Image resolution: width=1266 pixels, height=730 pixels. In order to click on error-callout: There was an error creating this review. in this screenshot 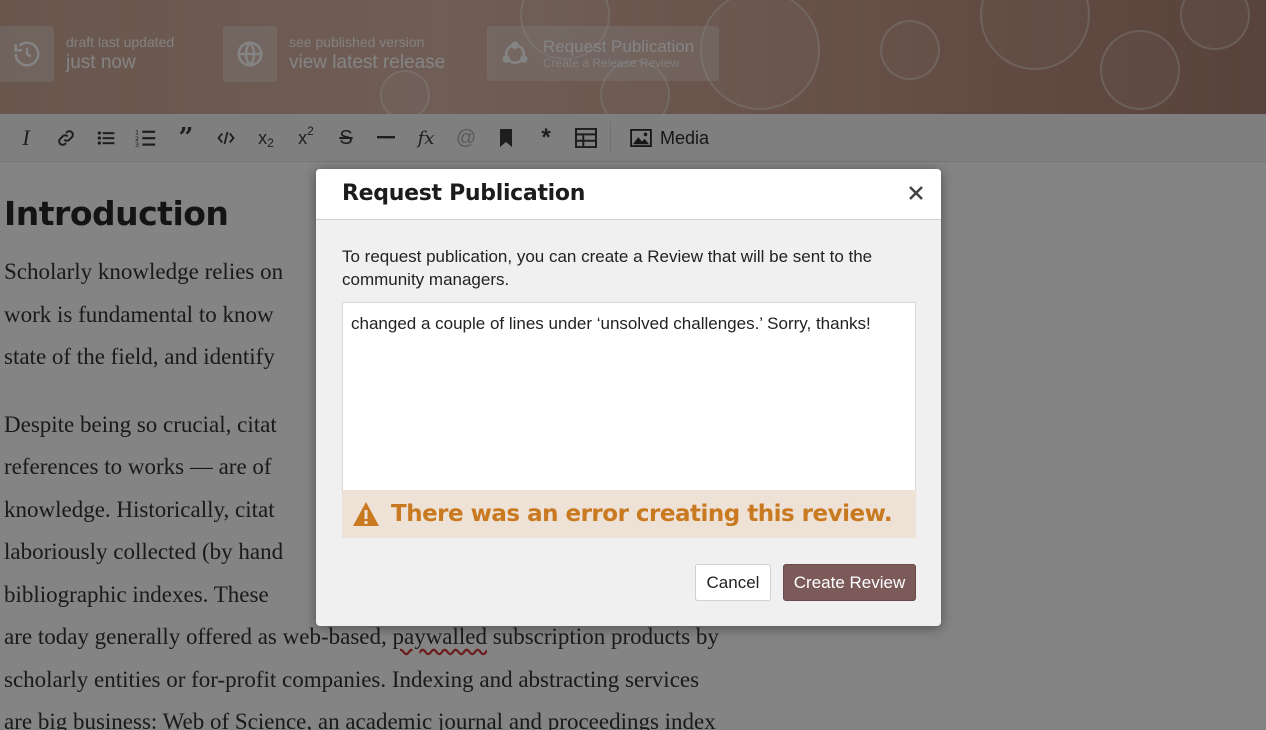, I will do `click(629, 514)`.